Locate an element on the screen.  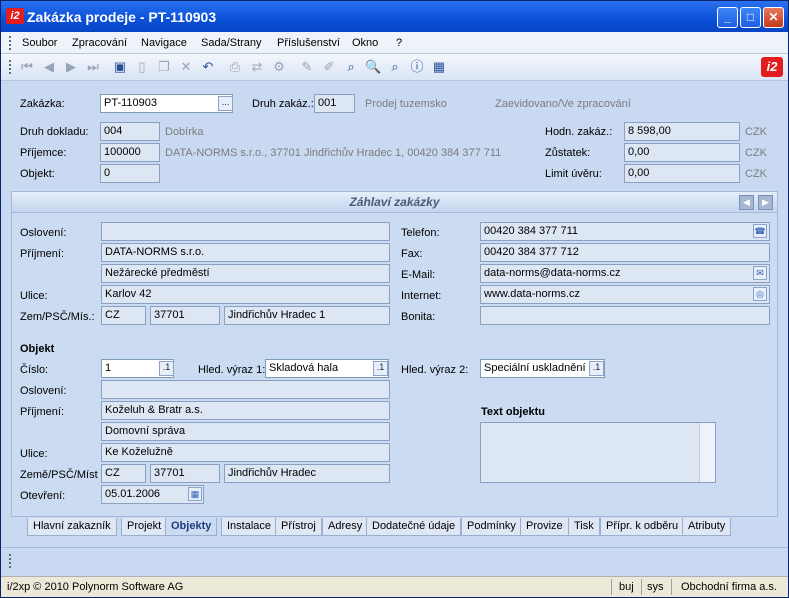
tab-podminky: Podmínky is located at coordinates (491, 527).